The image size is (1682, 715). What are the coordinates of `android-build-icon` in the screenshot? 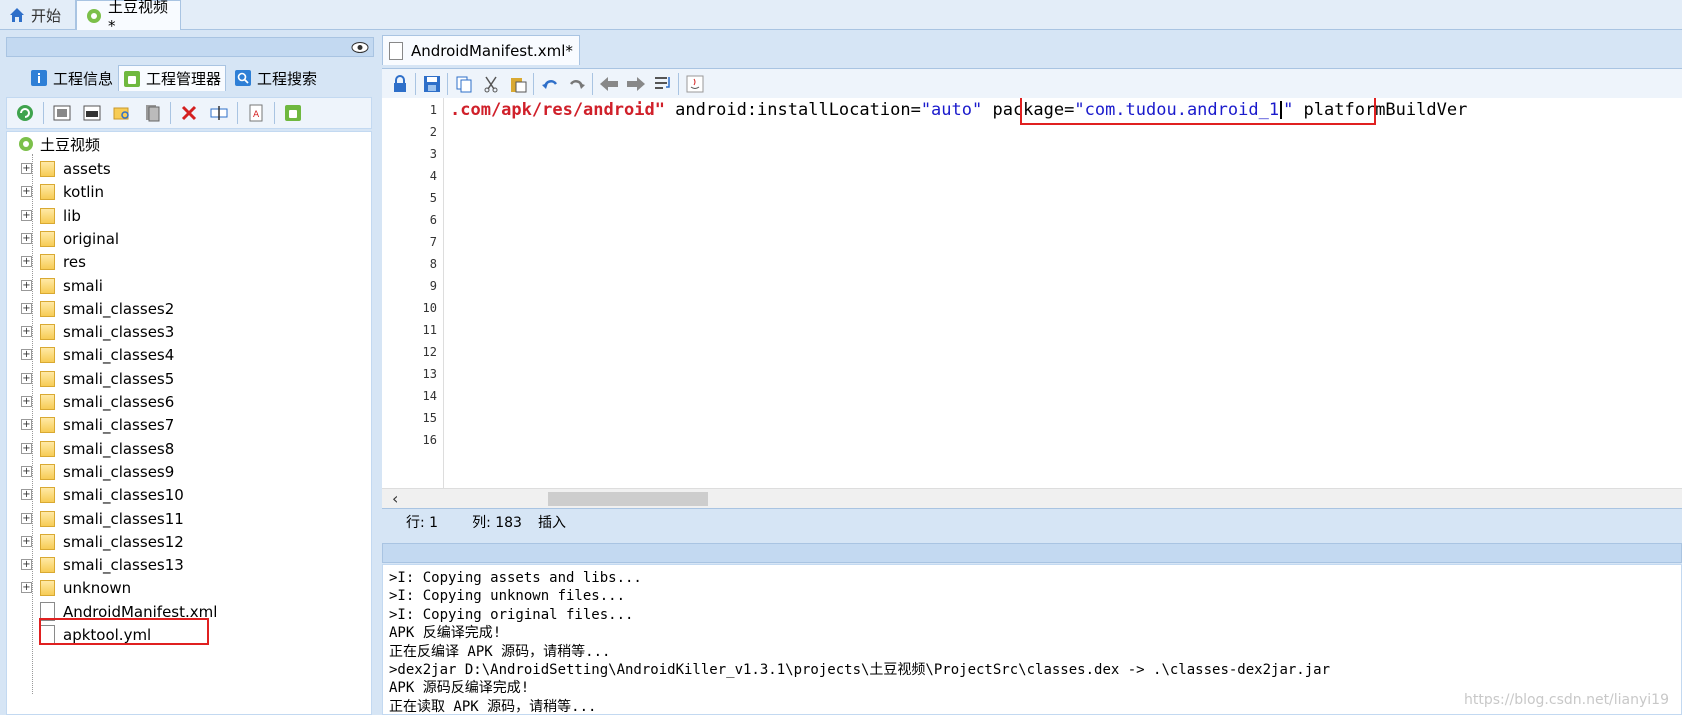 It's located at (293, 113).